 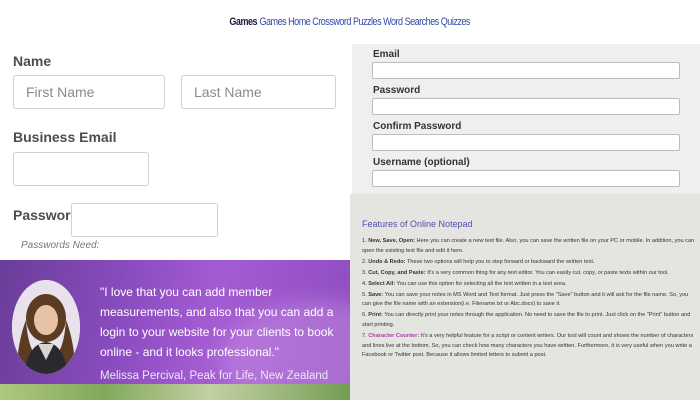 What do you see at coordinates (81, 169) in the screenshot?
I see `business-email-input` at bounding box center [81, 169].